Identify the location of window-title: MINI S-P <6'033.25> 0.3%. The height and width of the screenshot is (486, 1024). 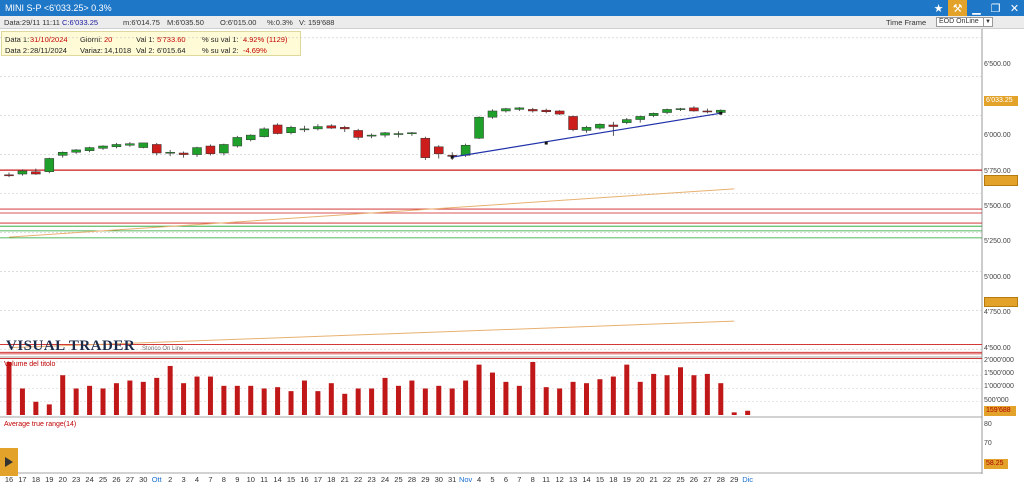
(58, 8).